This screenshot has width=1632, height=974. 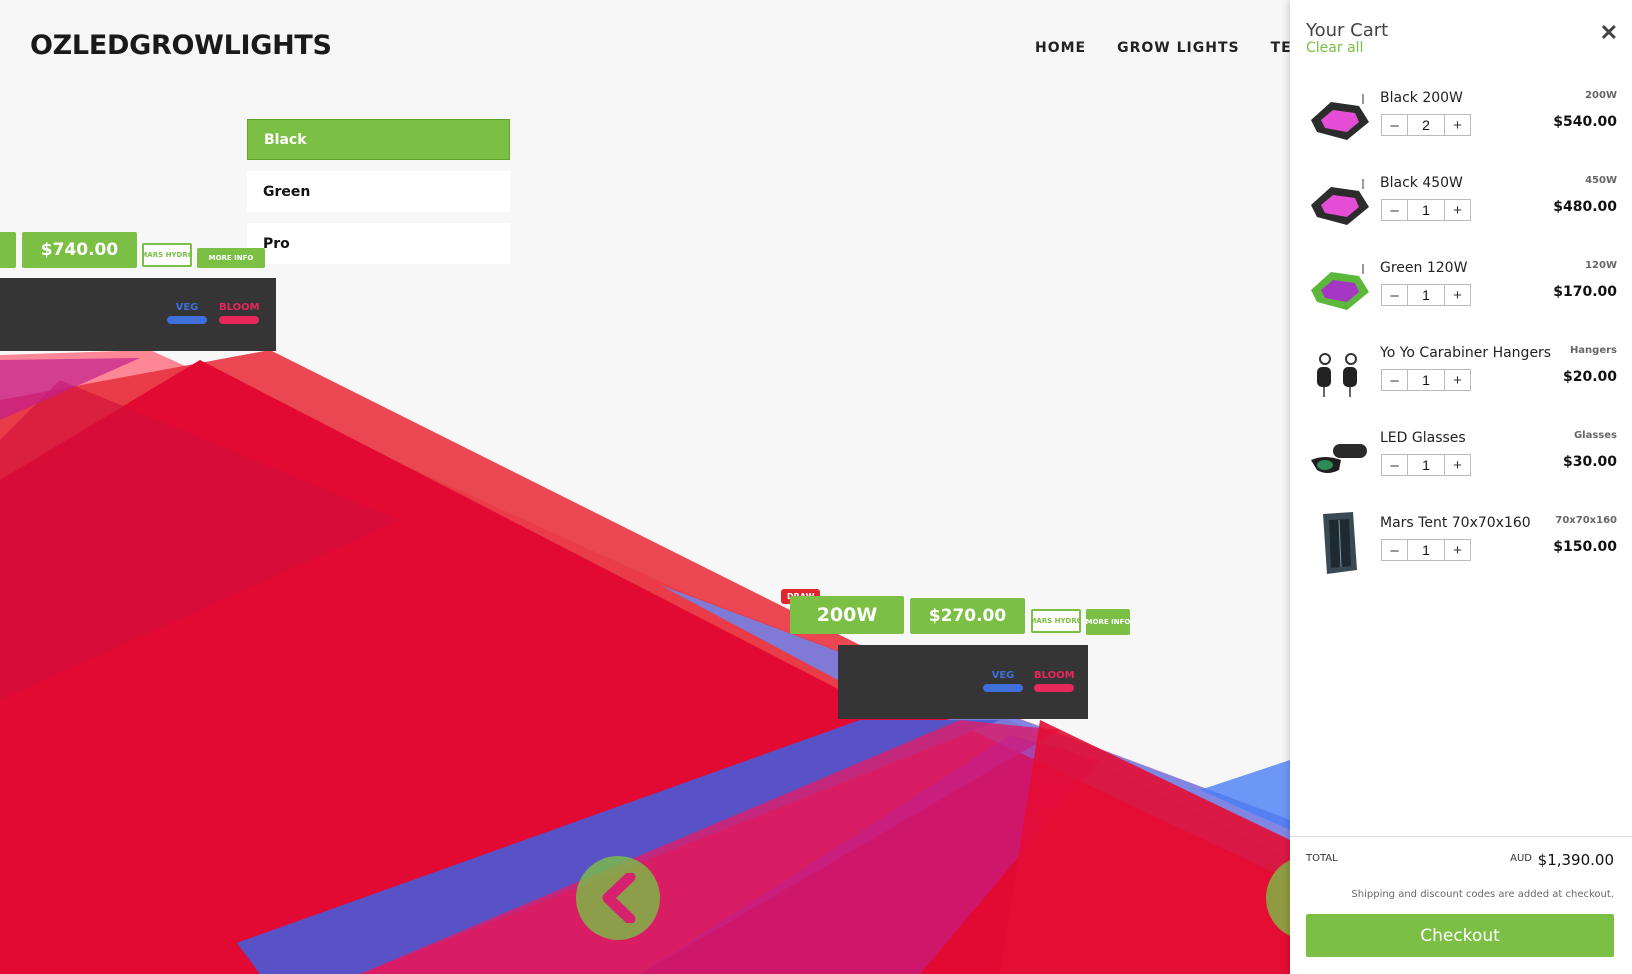 I want to click on cart-item-name: LED Glasses, so click(x=1423, y=438).